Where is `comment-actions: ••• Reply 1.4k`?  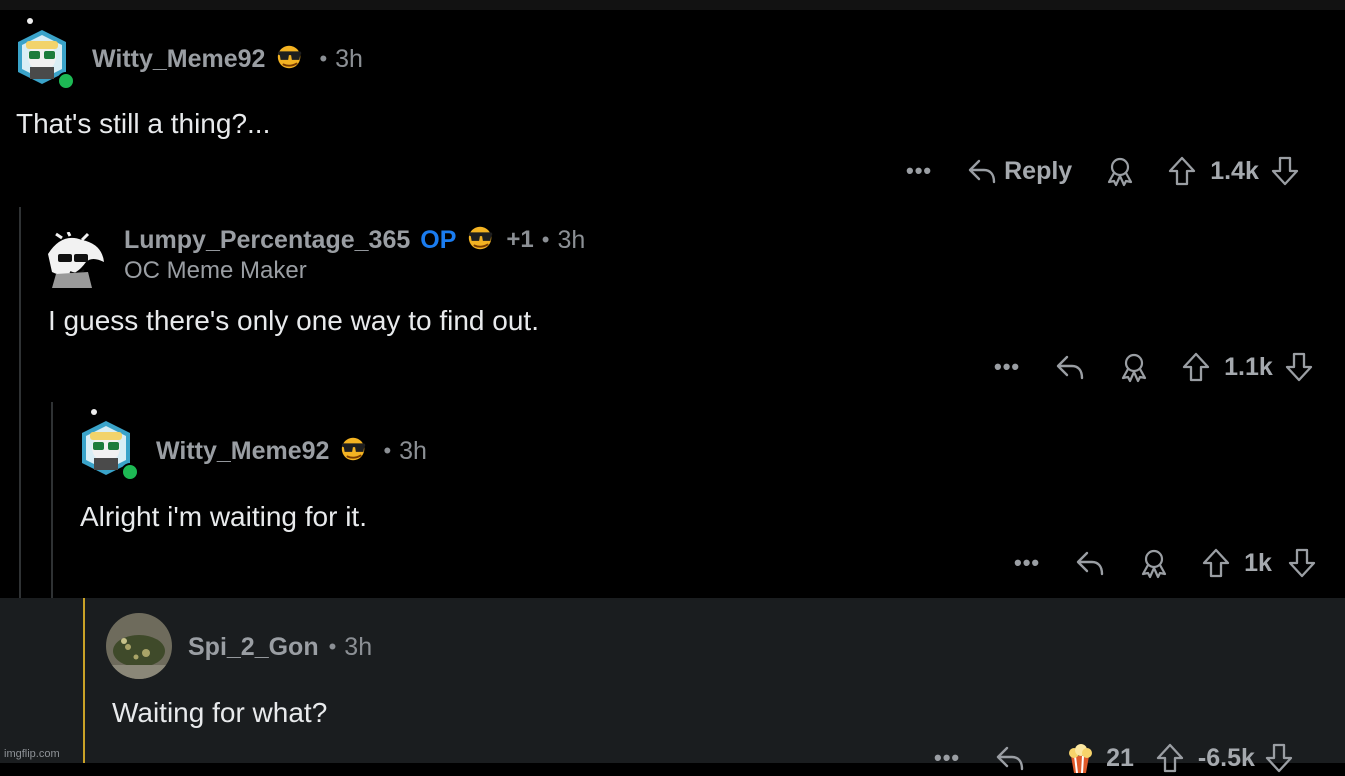 comment-actions: ••• Reply 1.4k is located at coordinates (1103, 171).